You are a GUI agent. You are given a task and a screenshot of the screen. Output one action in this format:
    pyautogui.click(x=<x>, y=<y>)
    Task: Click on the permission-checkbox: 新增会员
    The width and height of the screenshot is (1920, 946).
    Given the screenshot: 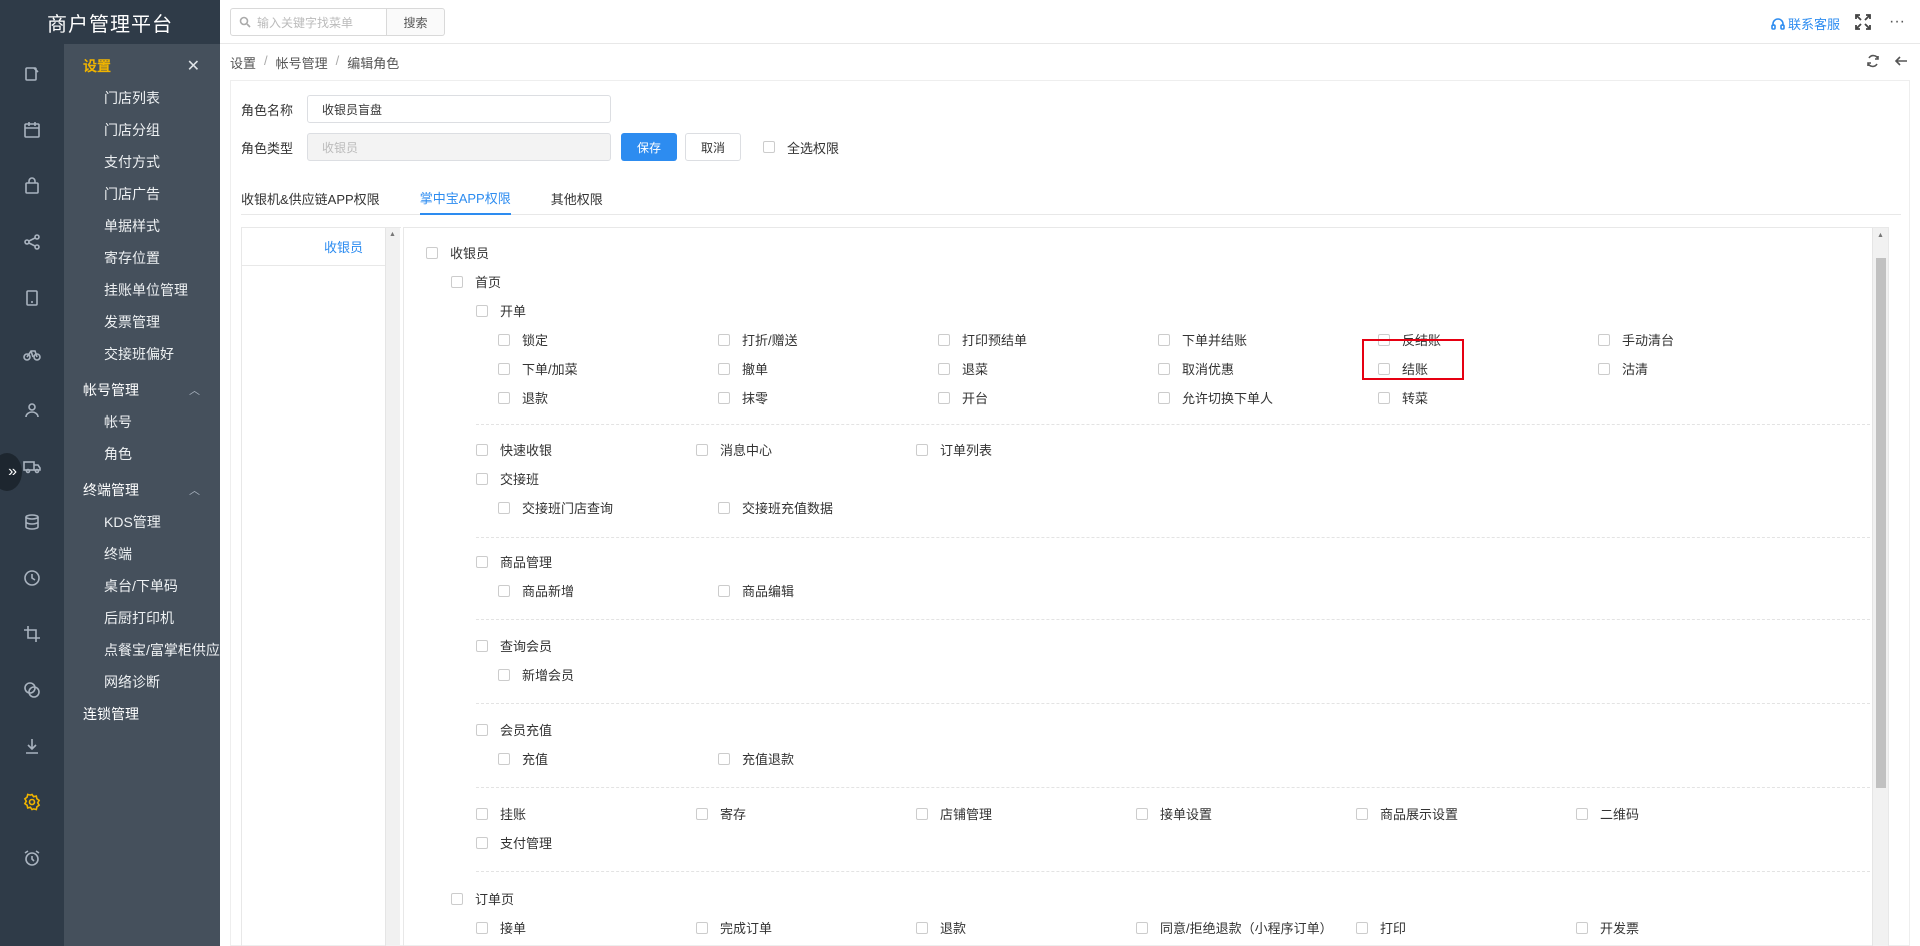 What is the action you would take?
    pyautogui.click(x=536, y=674)
    